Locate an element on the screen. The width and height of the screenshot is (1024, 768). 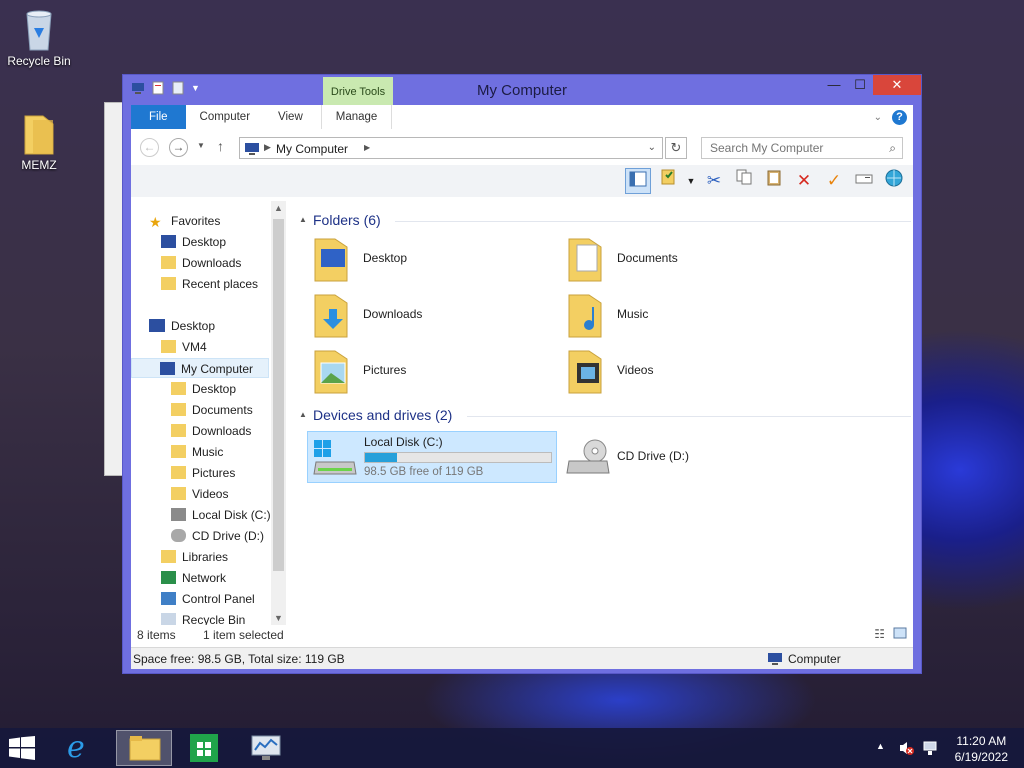
back-button: ← is located at coordinates (149, 147).